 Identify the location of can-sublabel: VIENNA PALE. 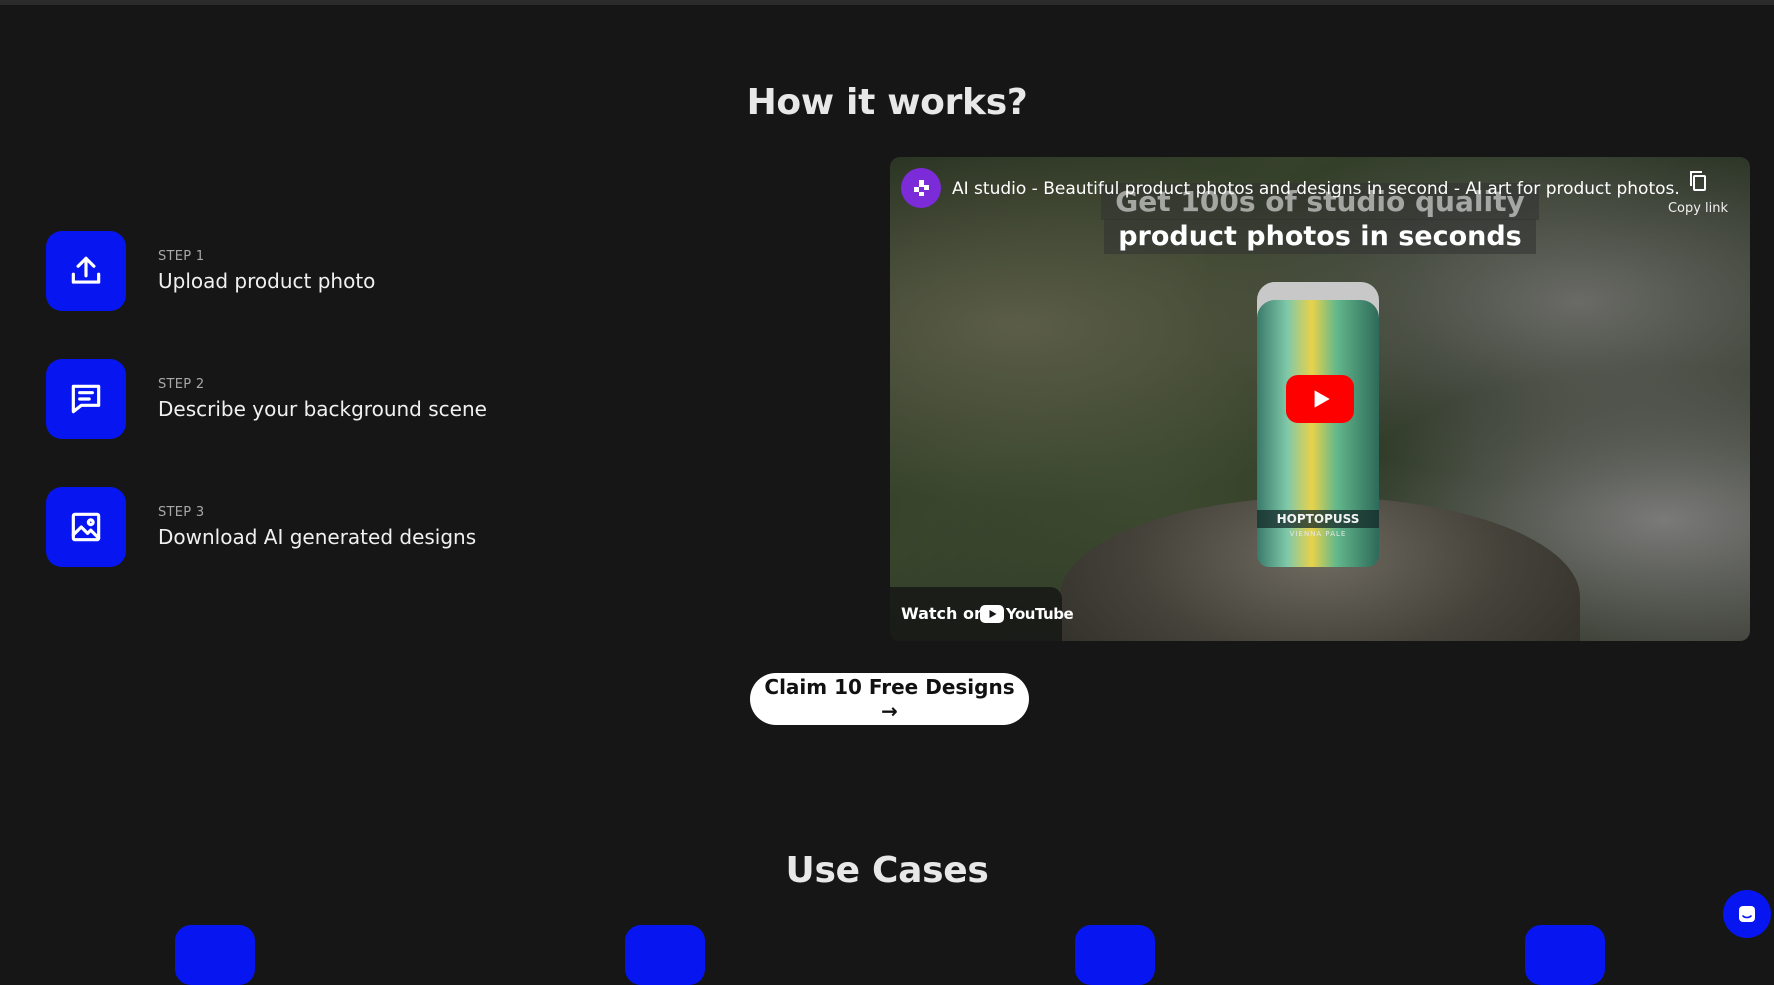
(1318, 534).